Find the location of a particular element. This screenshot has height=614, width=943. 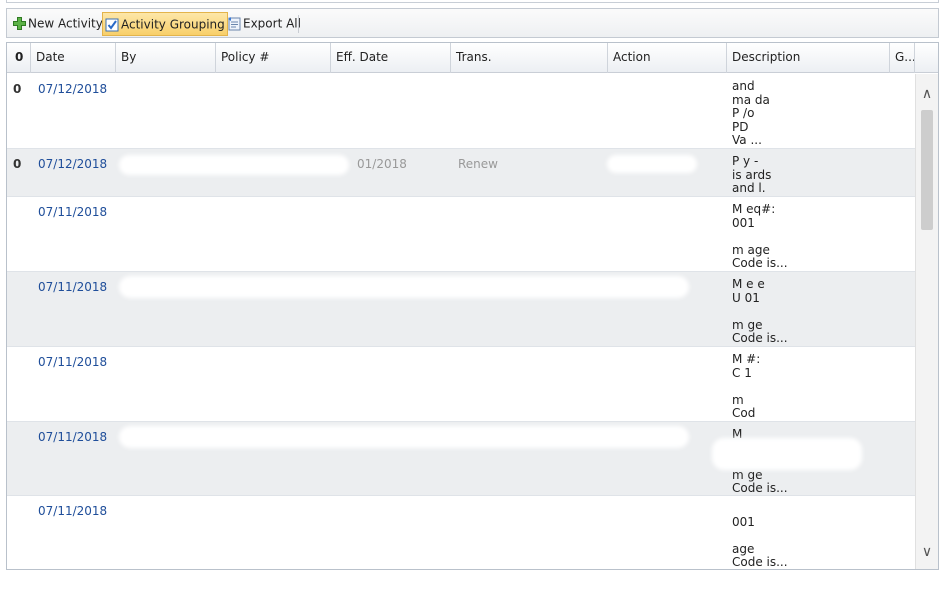

new-activity-button: New Activity is located at coordinates (57, 24).